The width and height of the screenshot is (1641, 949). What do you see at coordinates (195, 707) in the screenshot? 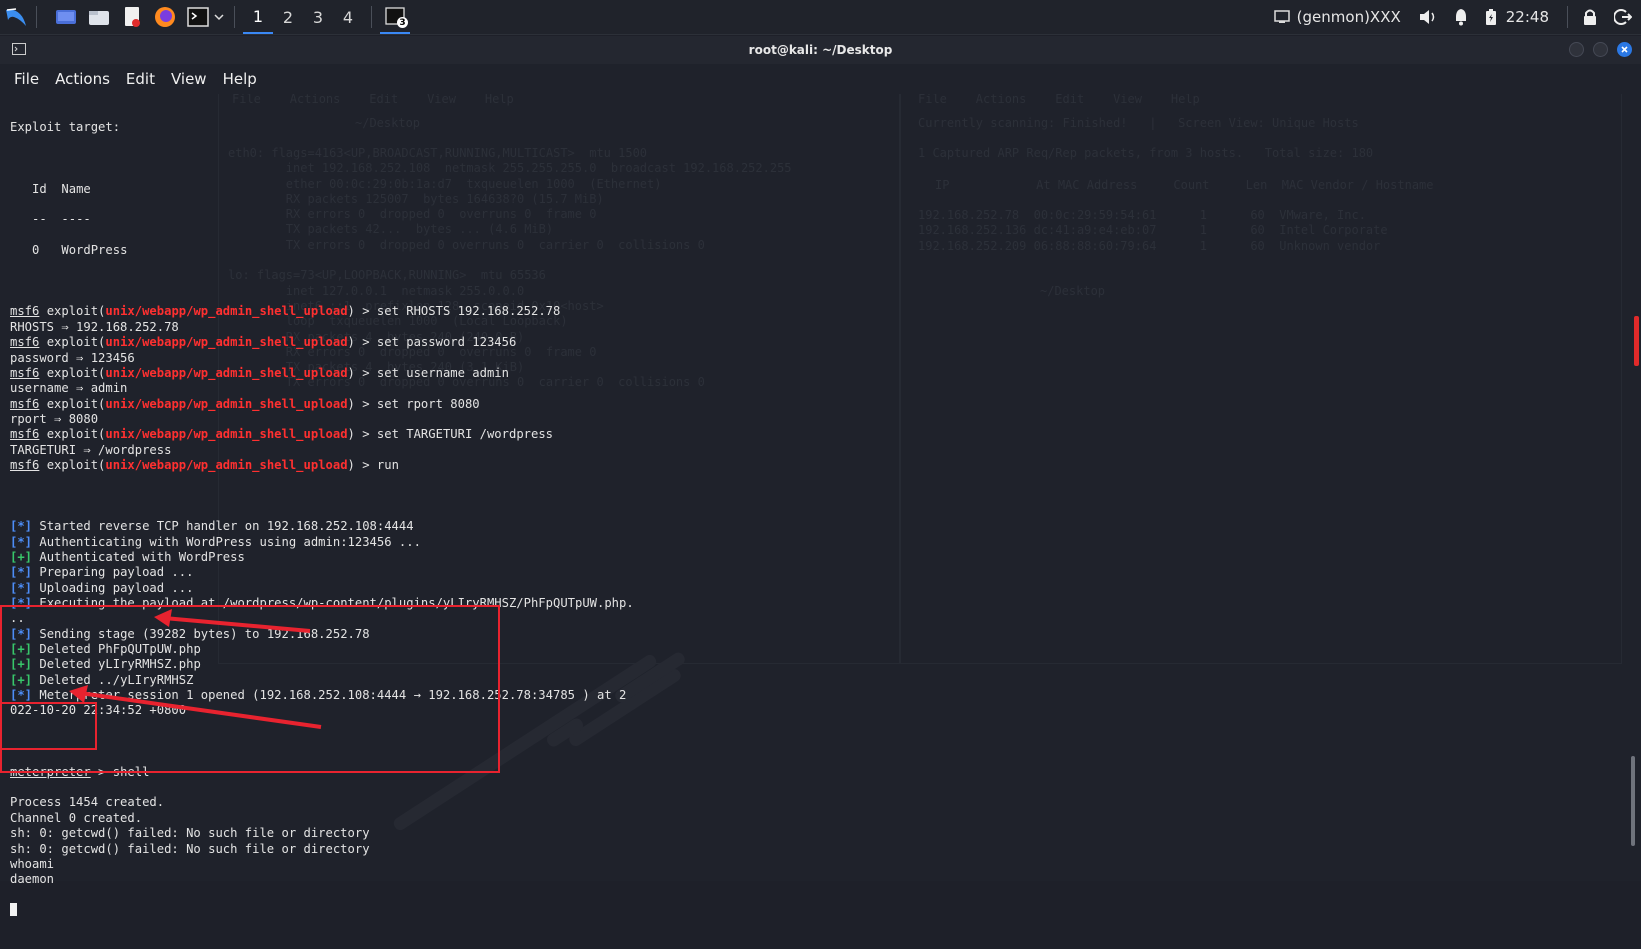
I see `annotation-arrow-whoami` at bounding box center [195, 707].